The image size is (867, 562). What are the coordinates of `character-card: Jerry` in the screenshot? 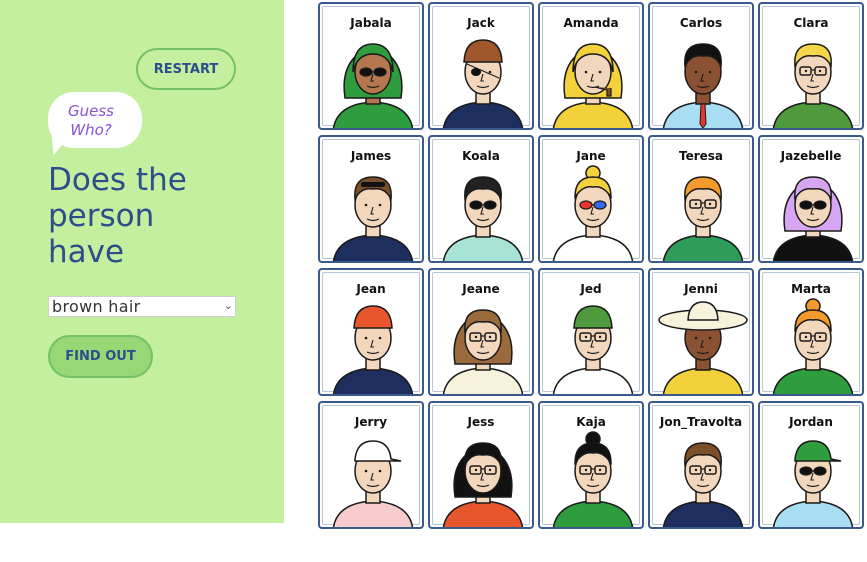 It's located at (371, 465).